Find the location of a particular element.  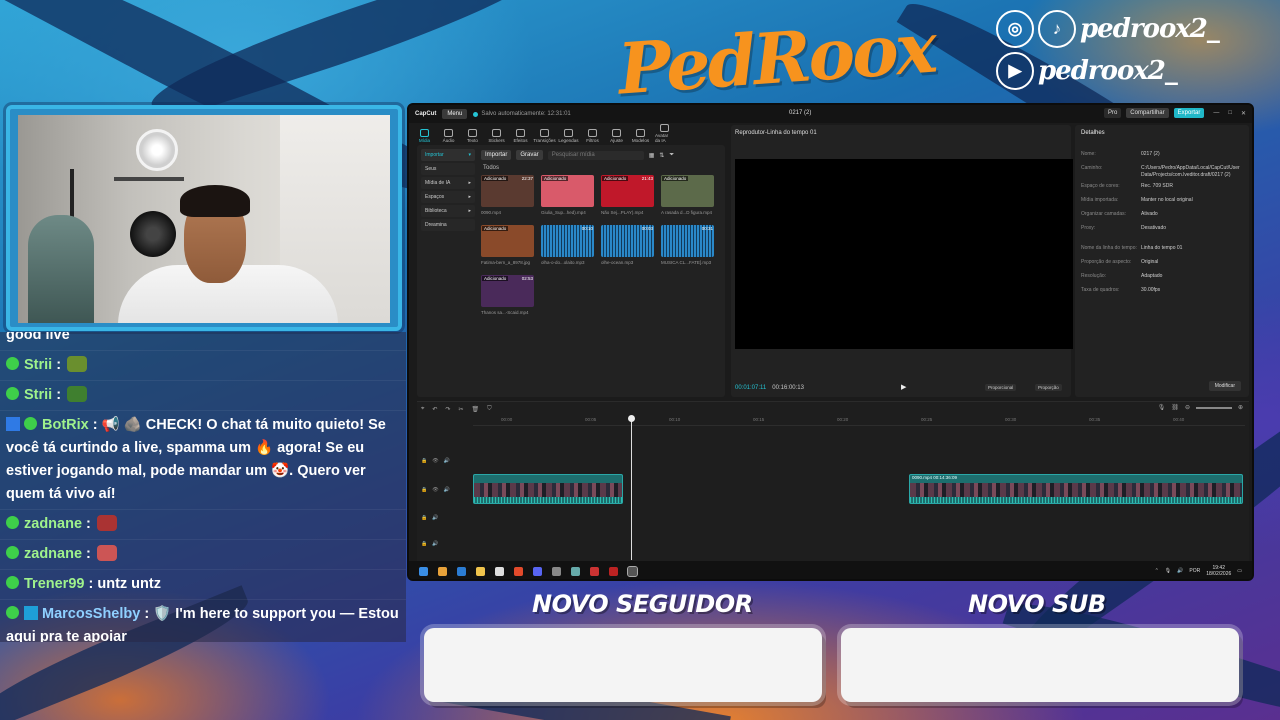

notification-icon: ▭ is located at coordinates (1239, 571).